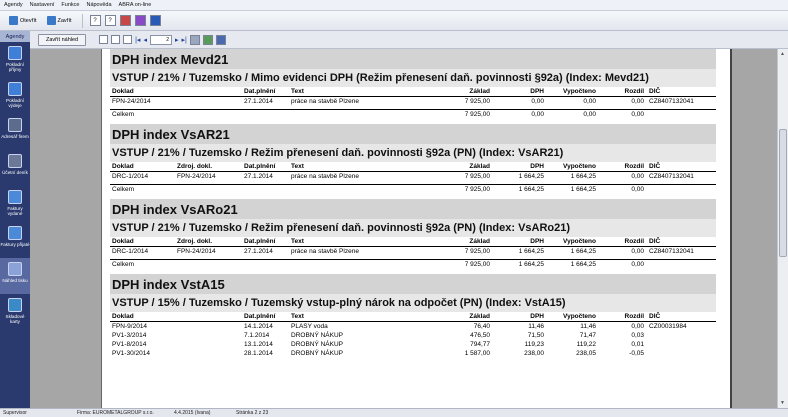  Describe the element at coordinates (129, 335) in the screenshot. I see `cell-doklad: PV1-3/2014` at that location.